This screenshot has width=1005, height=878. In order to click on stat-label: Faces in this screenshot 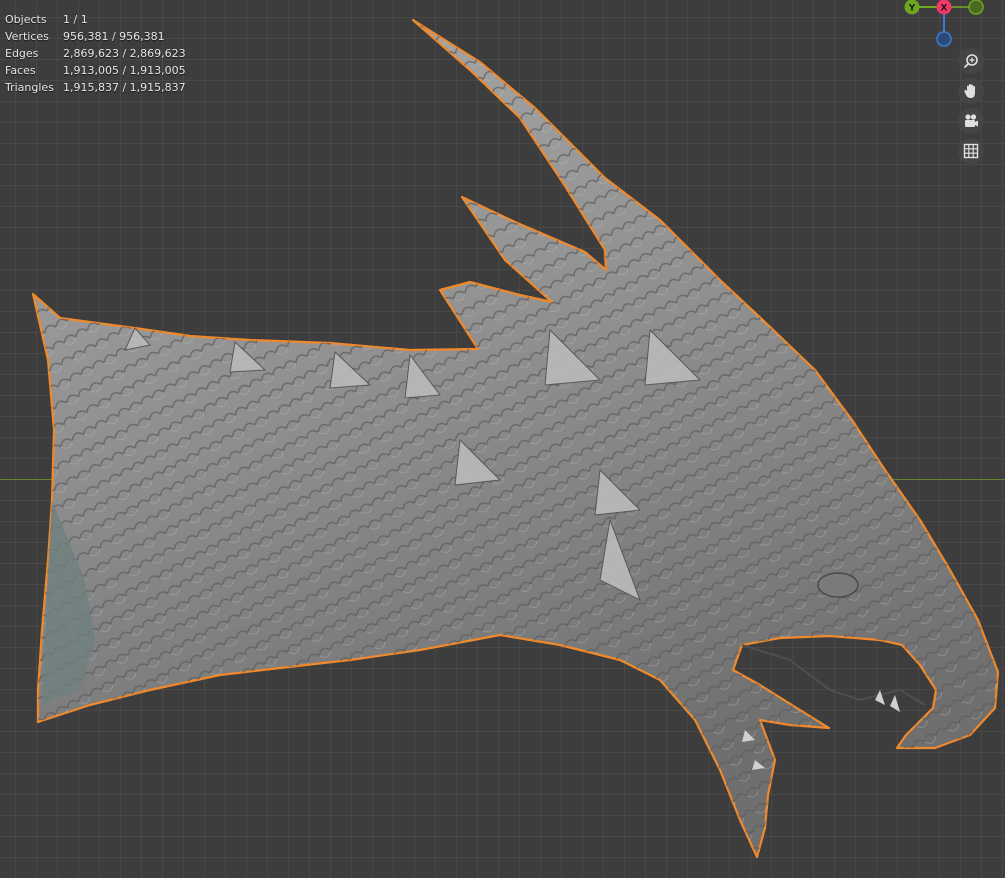, I will do `click(20, 70)`.